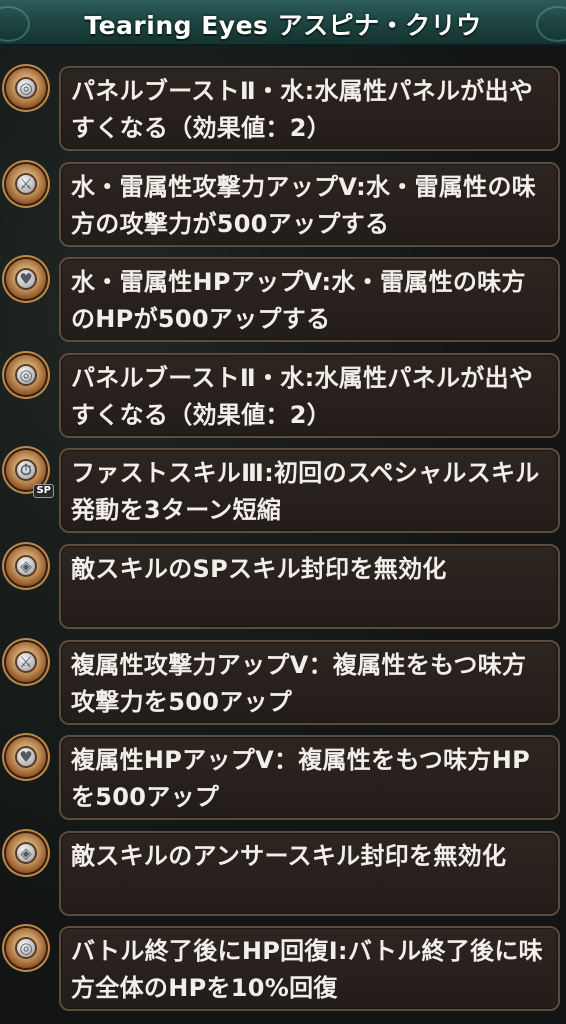 The width and height of the screenshot is (566, 1024). I want to click on ability-description: 複属性攻撃力アップV：複属性をもつ味方攻撃力を500アップ, so click(309, 682).